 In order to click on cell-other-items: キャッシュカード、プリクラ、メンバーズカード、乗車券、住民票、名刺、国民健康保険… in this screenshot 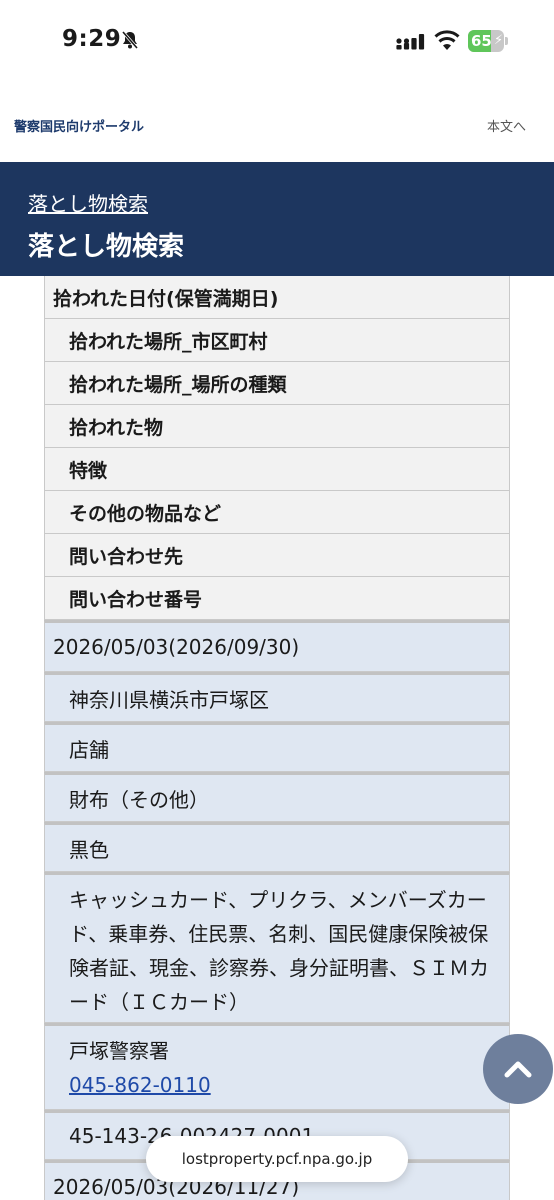, I will do `click(277, 947)`.